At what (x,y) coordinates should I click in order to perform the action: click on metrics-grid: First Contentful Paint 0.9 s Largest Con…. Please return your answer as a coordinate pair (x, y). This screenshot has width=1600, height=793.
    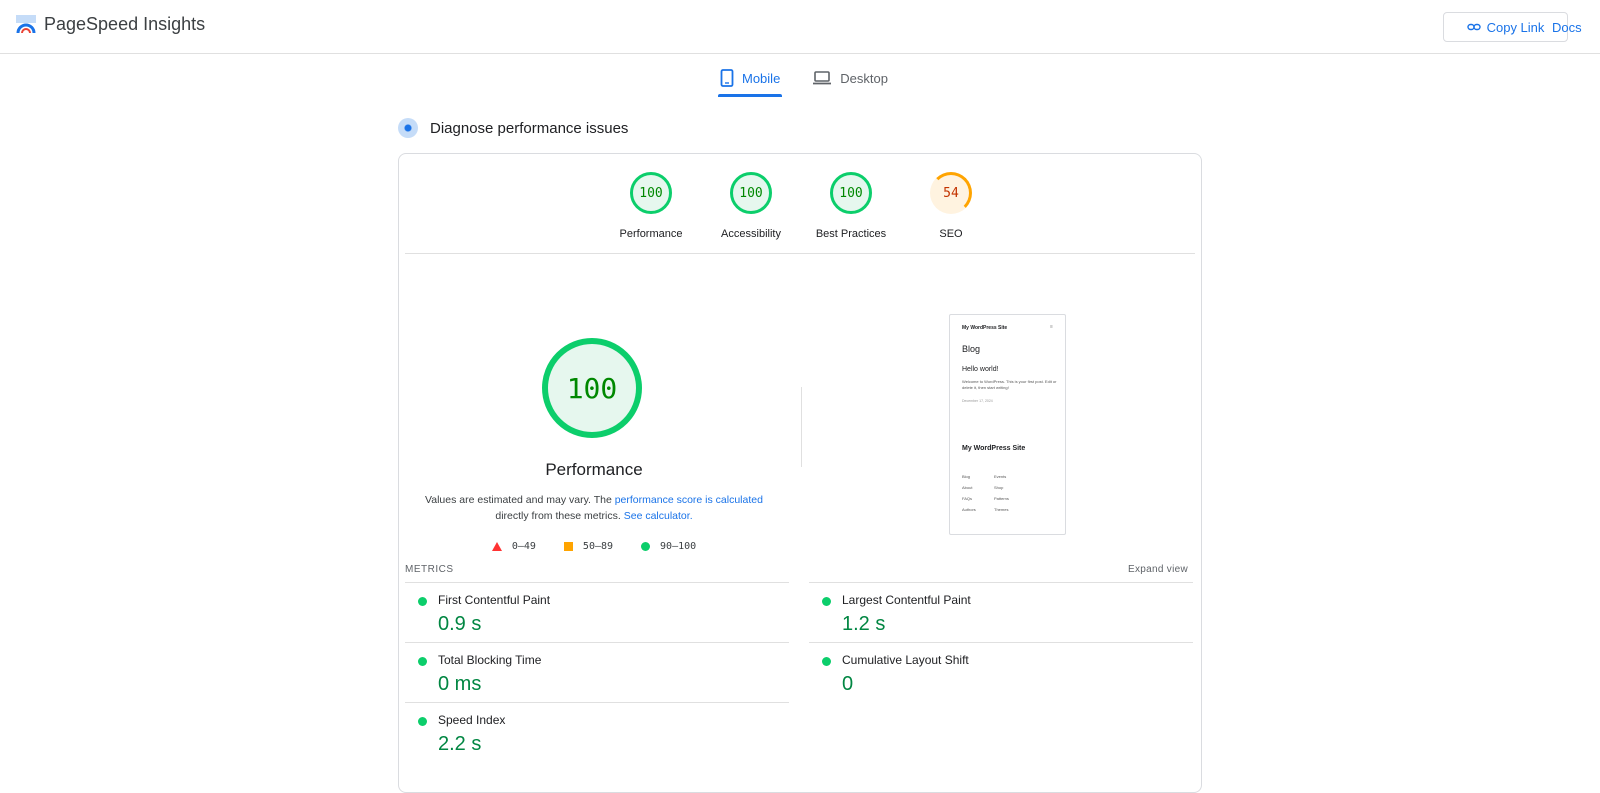
    Looking at the image, I should click on (799, 672).